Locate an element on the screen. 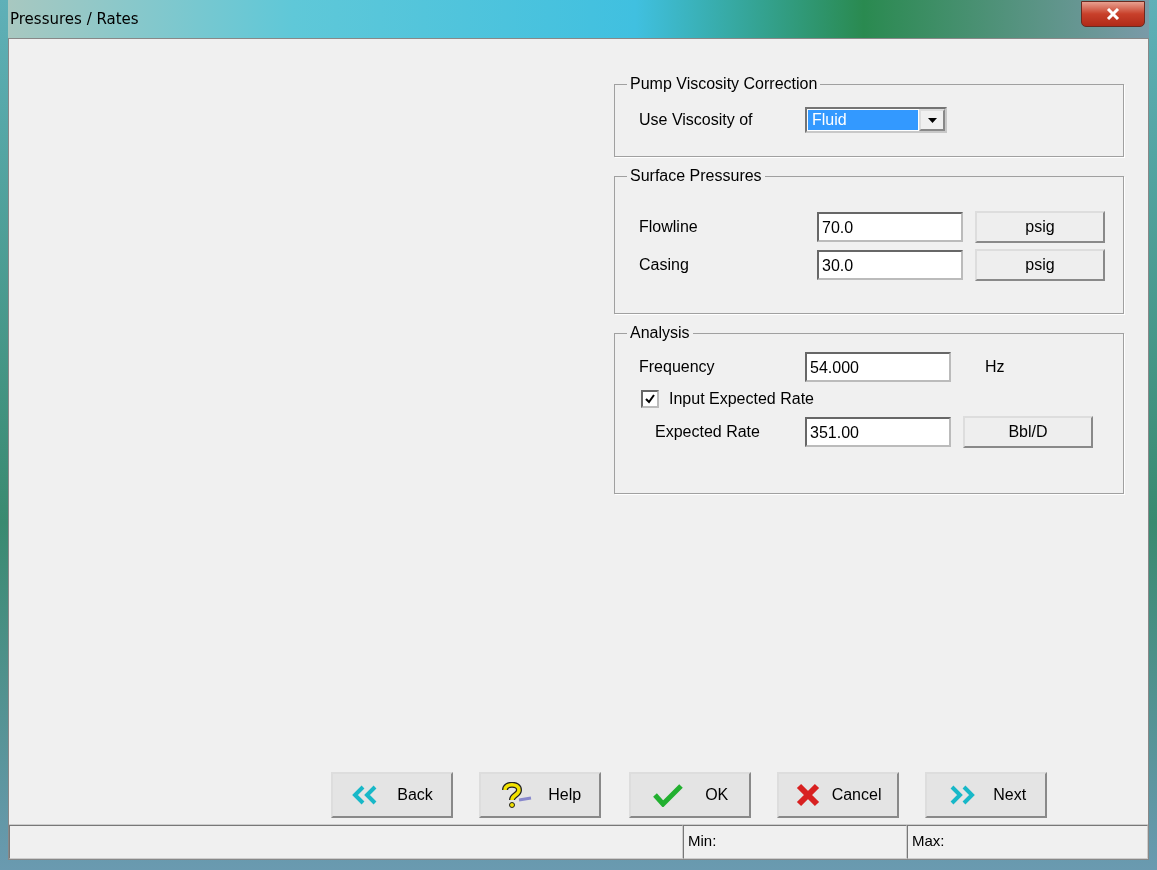 The width and height of the screenshot is (1157, 870). field-label: Casing is located at coordinates (664, 265).